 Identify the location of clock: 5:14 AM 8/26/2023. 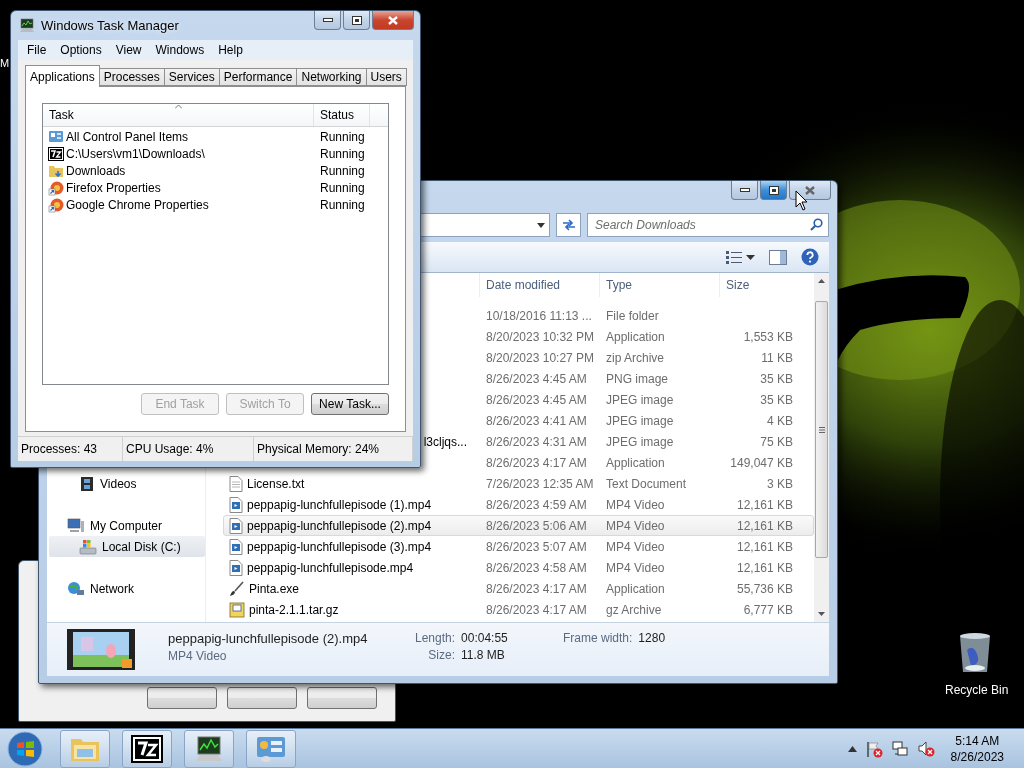
(977, 748).